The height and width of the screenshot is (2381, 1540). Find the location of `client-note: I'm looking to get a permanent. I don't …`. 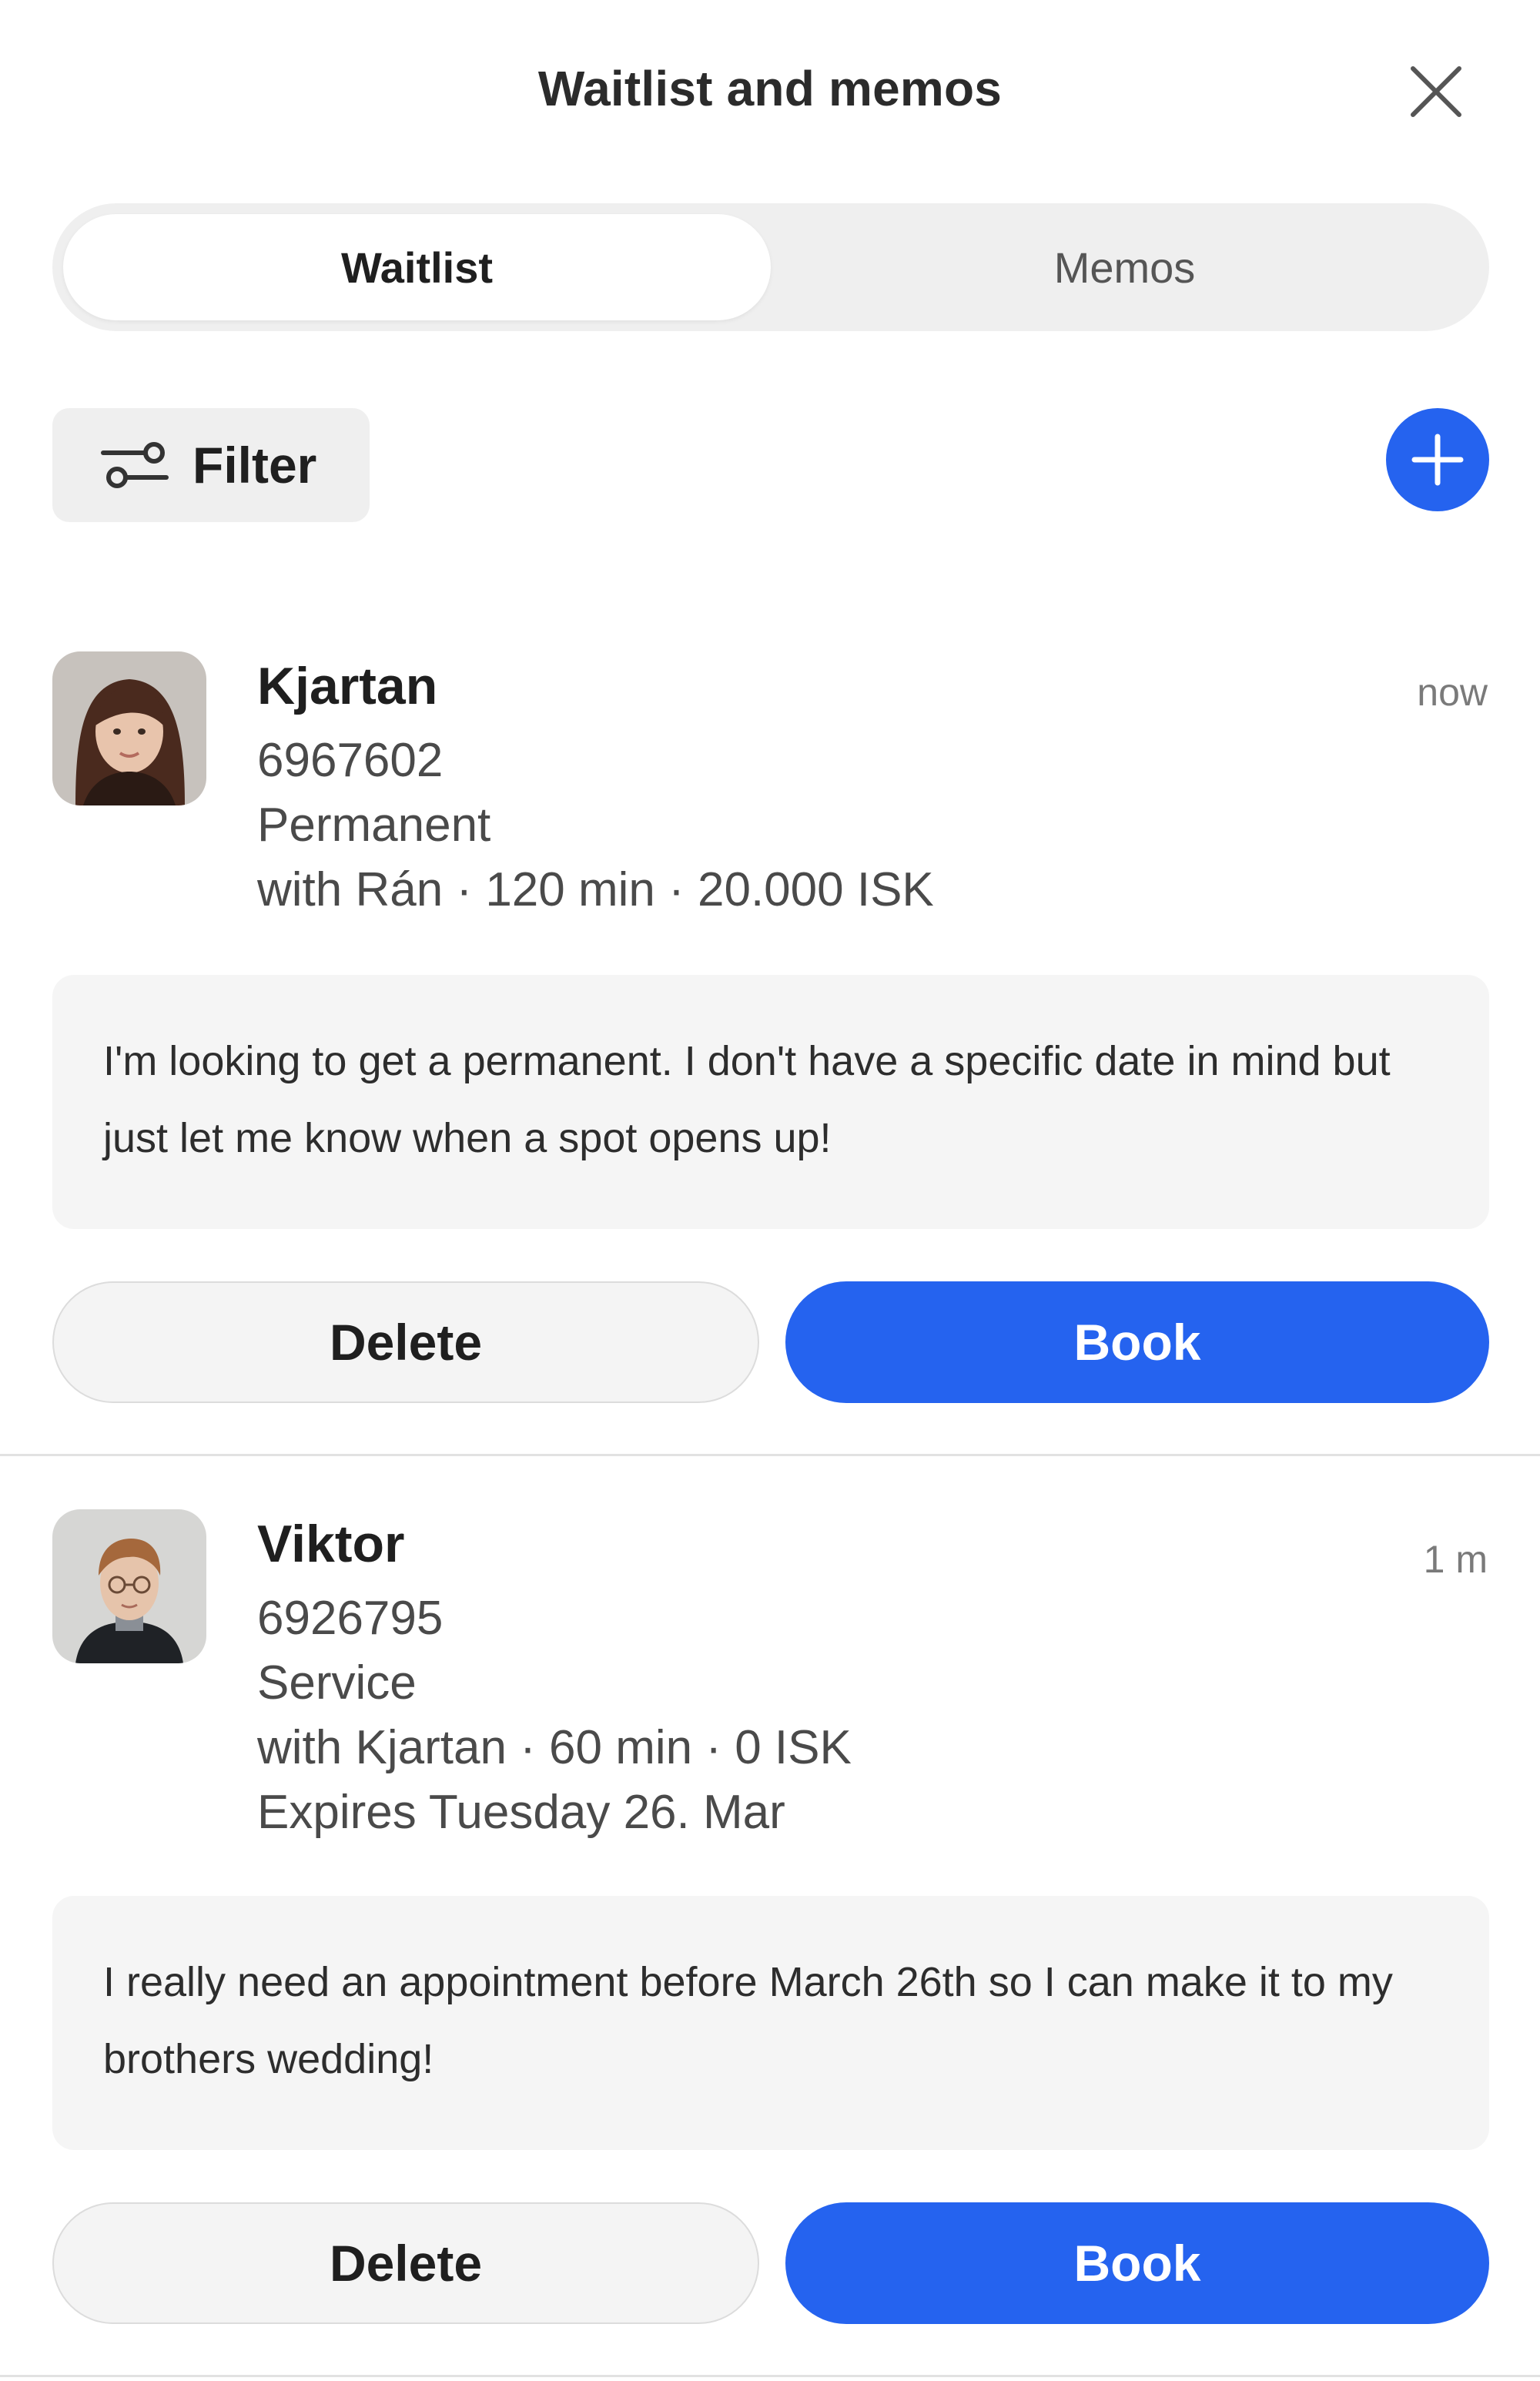

client-note: I'm looking to get a permanent. I don't … is located at coordinates (770, 1102).